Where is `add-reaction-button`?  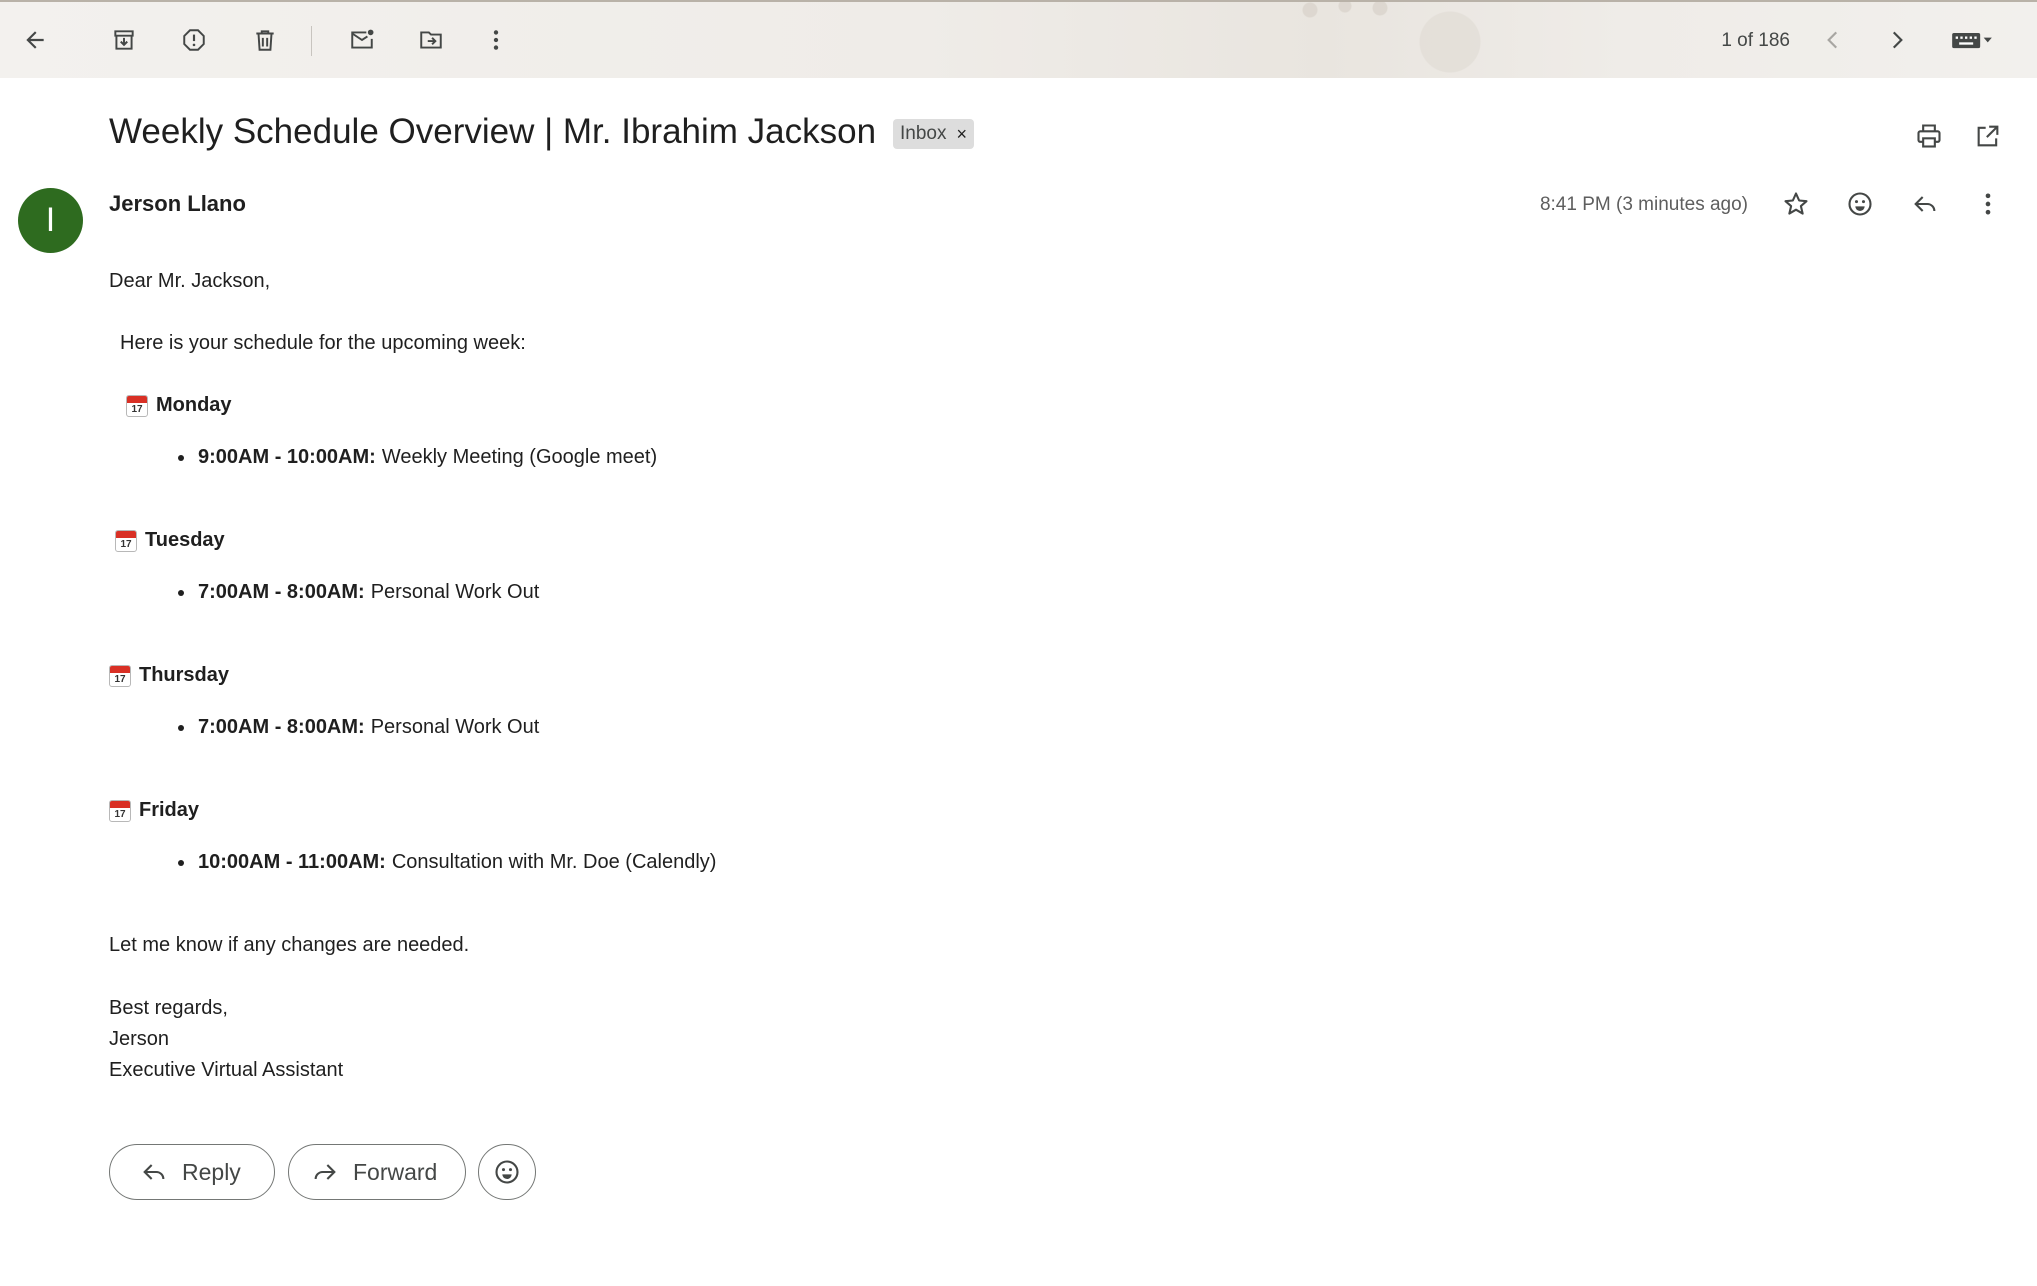 add-reaction-button is located at coordinates (1860, 204).